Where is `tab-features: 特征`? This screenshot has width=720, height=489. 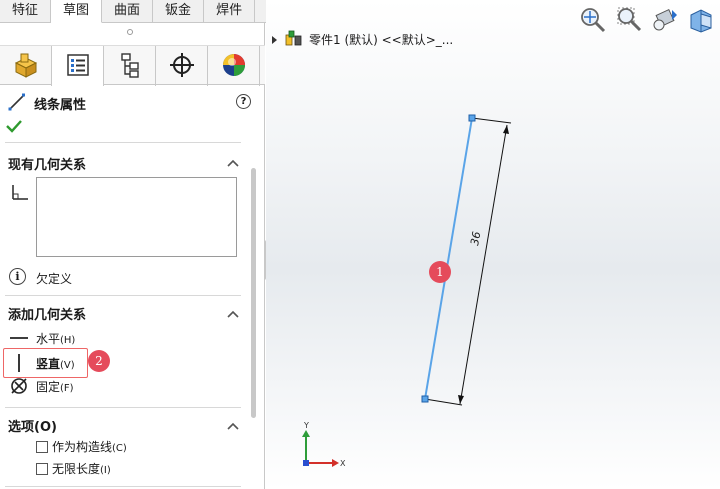 tab-features: 特征 is located at coordinates (26, 11).